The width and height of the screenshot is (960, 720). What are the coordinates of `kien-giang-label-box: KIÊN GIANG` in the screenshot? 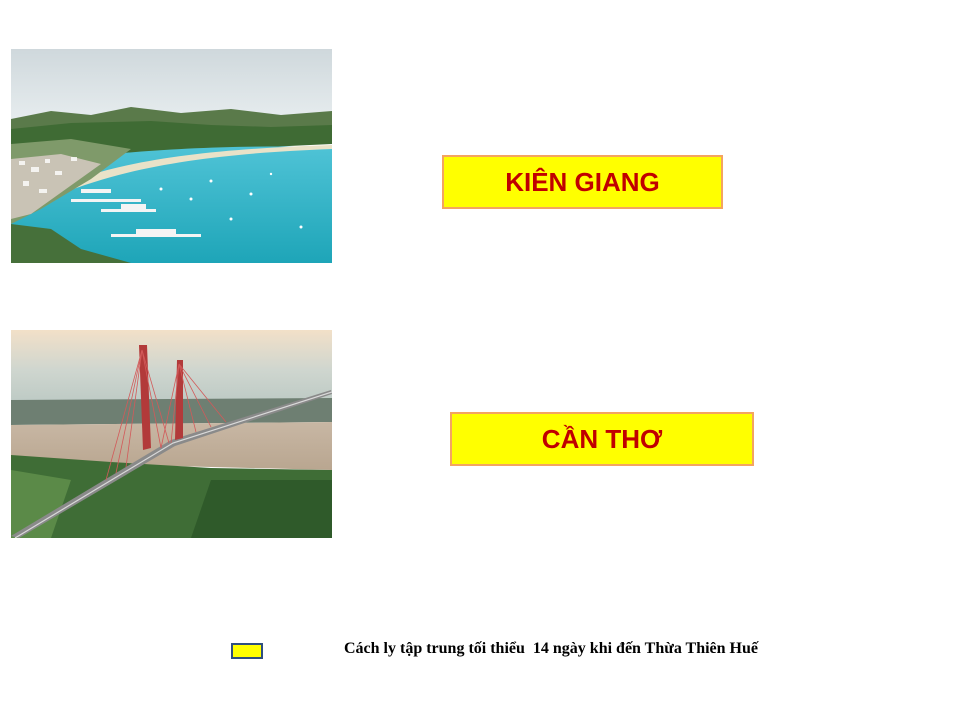 It's located at (582, 182).